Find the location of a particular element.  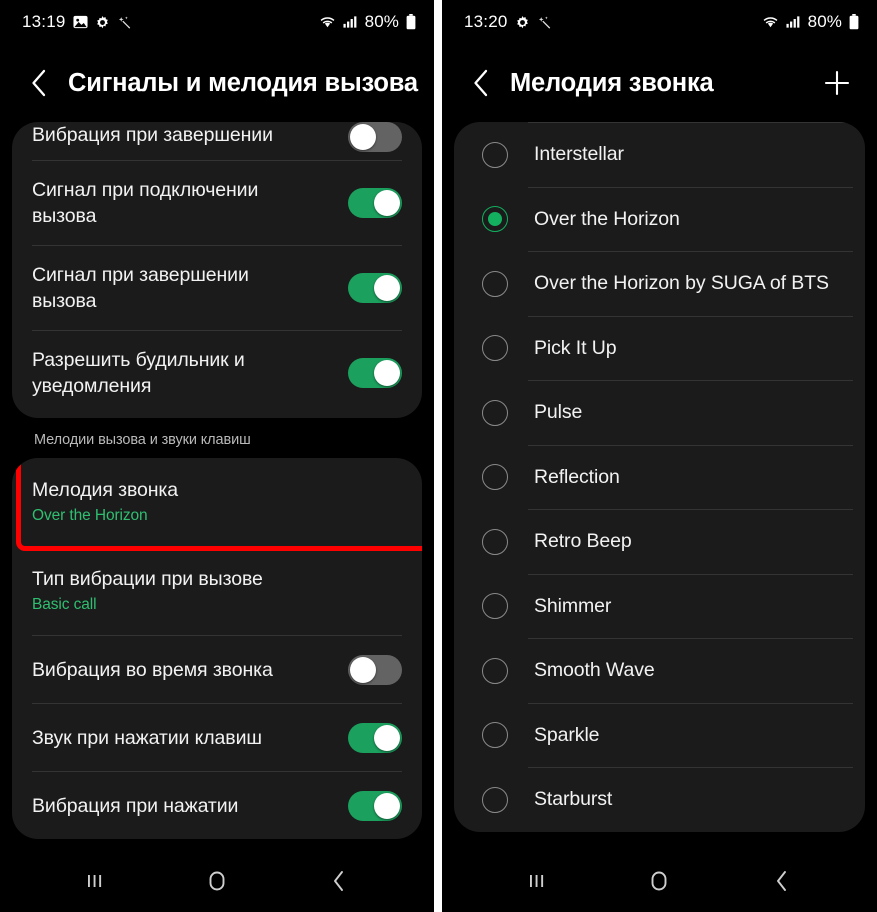

toggle-vibrate-on-end is located at coordinates (375, 137).